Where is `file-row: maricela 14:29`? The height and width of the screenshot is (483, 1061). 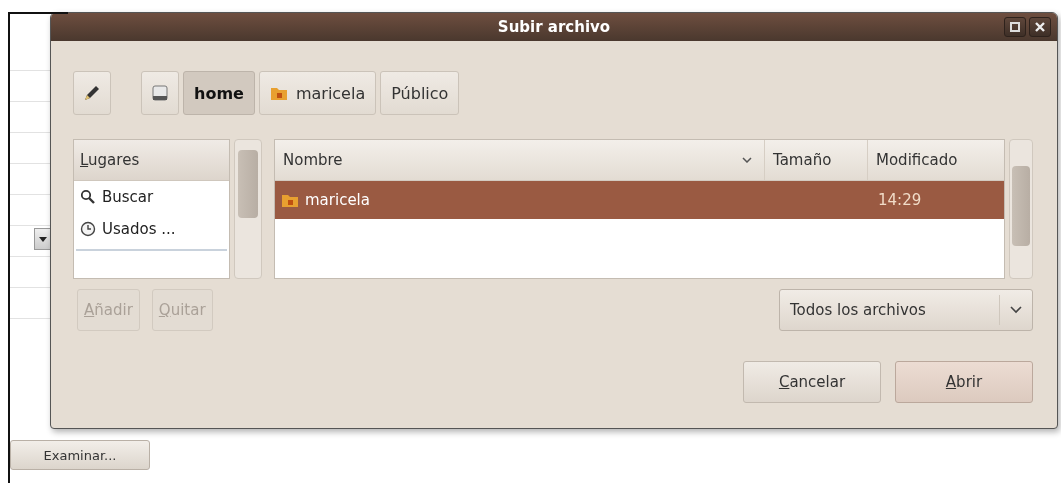
file-row: maricela 14:29 is located at coordinates (639, 200).